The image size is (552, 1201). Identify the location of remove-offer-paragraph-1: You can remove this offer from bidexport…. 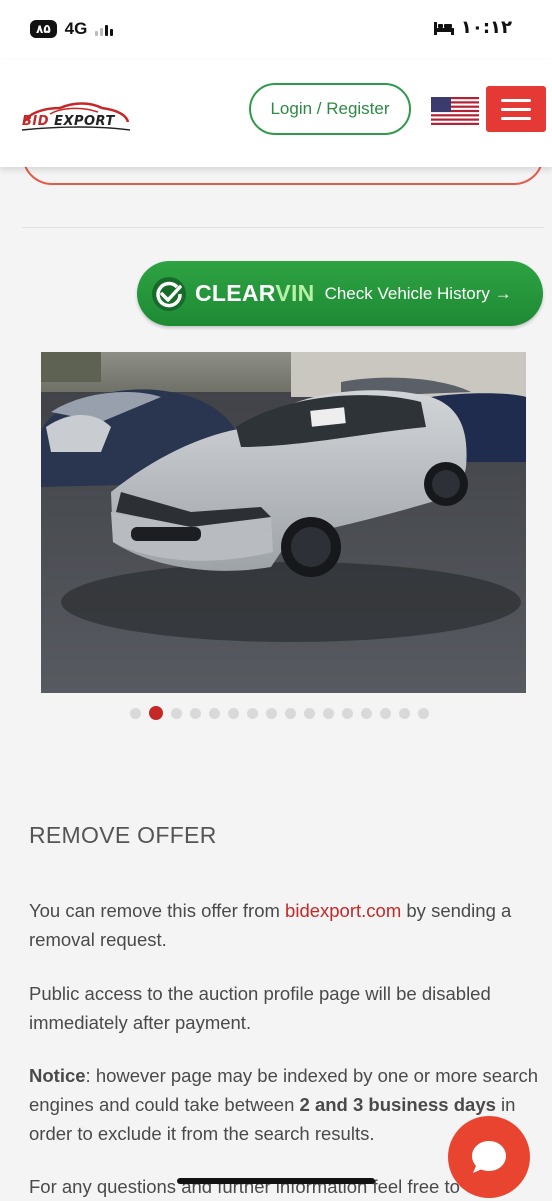
(270, 925).